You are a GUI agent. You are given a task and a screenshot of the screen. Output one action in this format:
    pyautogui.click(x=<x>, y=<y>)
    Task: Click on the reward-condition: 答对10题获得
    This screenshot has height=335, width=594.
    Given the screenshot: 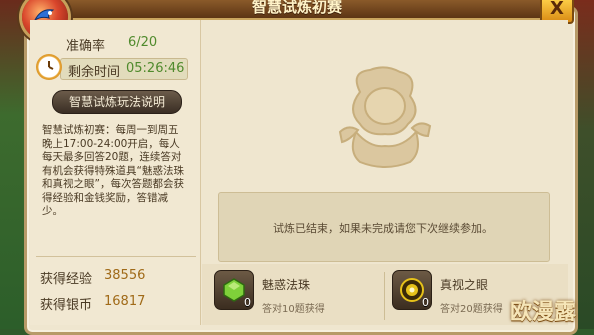 What is the action you would take?
    pyautogui.click(x=293, y=309)
    